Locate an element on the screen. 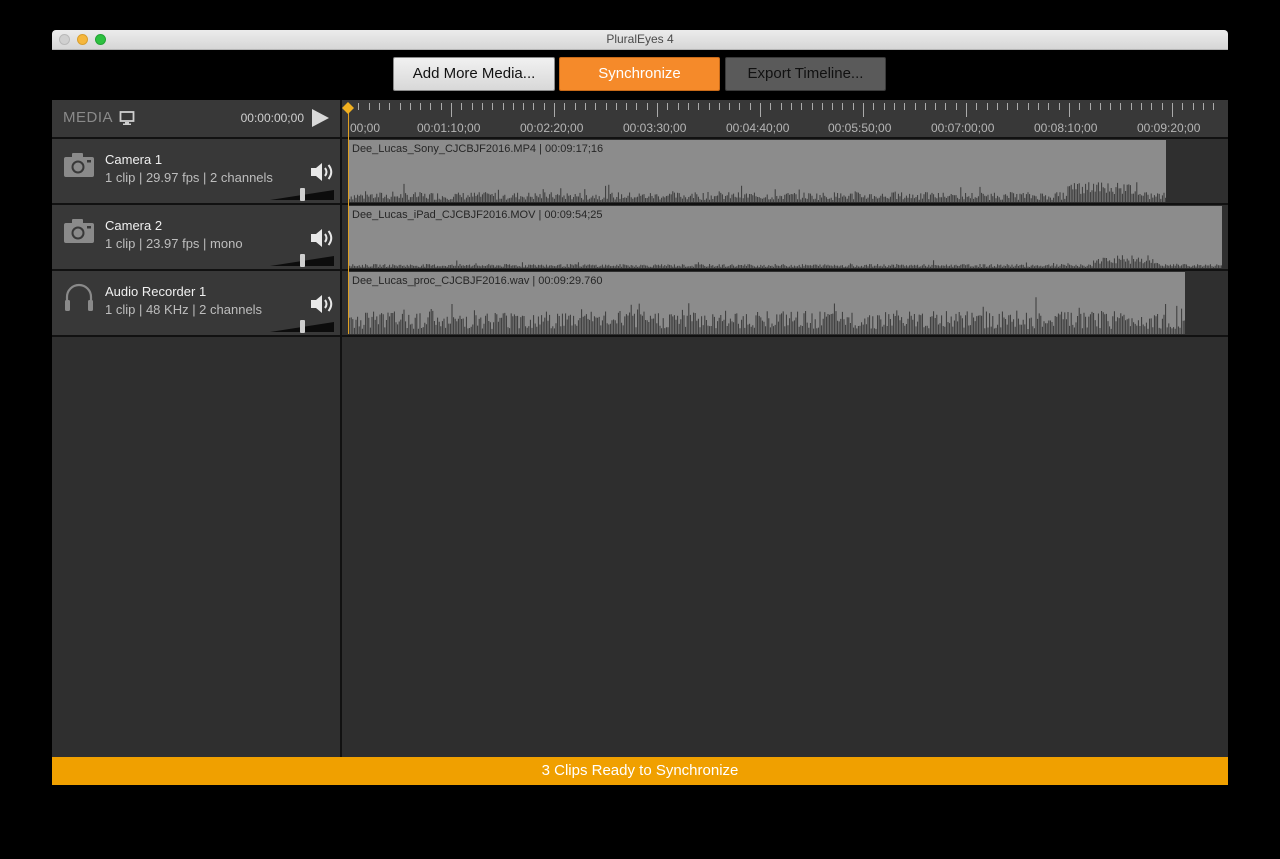 The height and width of the screenshot is (859, 1280). track-meta: 1 clip | 29.97 fps | 2 channels is located at coordinates (189, 177).